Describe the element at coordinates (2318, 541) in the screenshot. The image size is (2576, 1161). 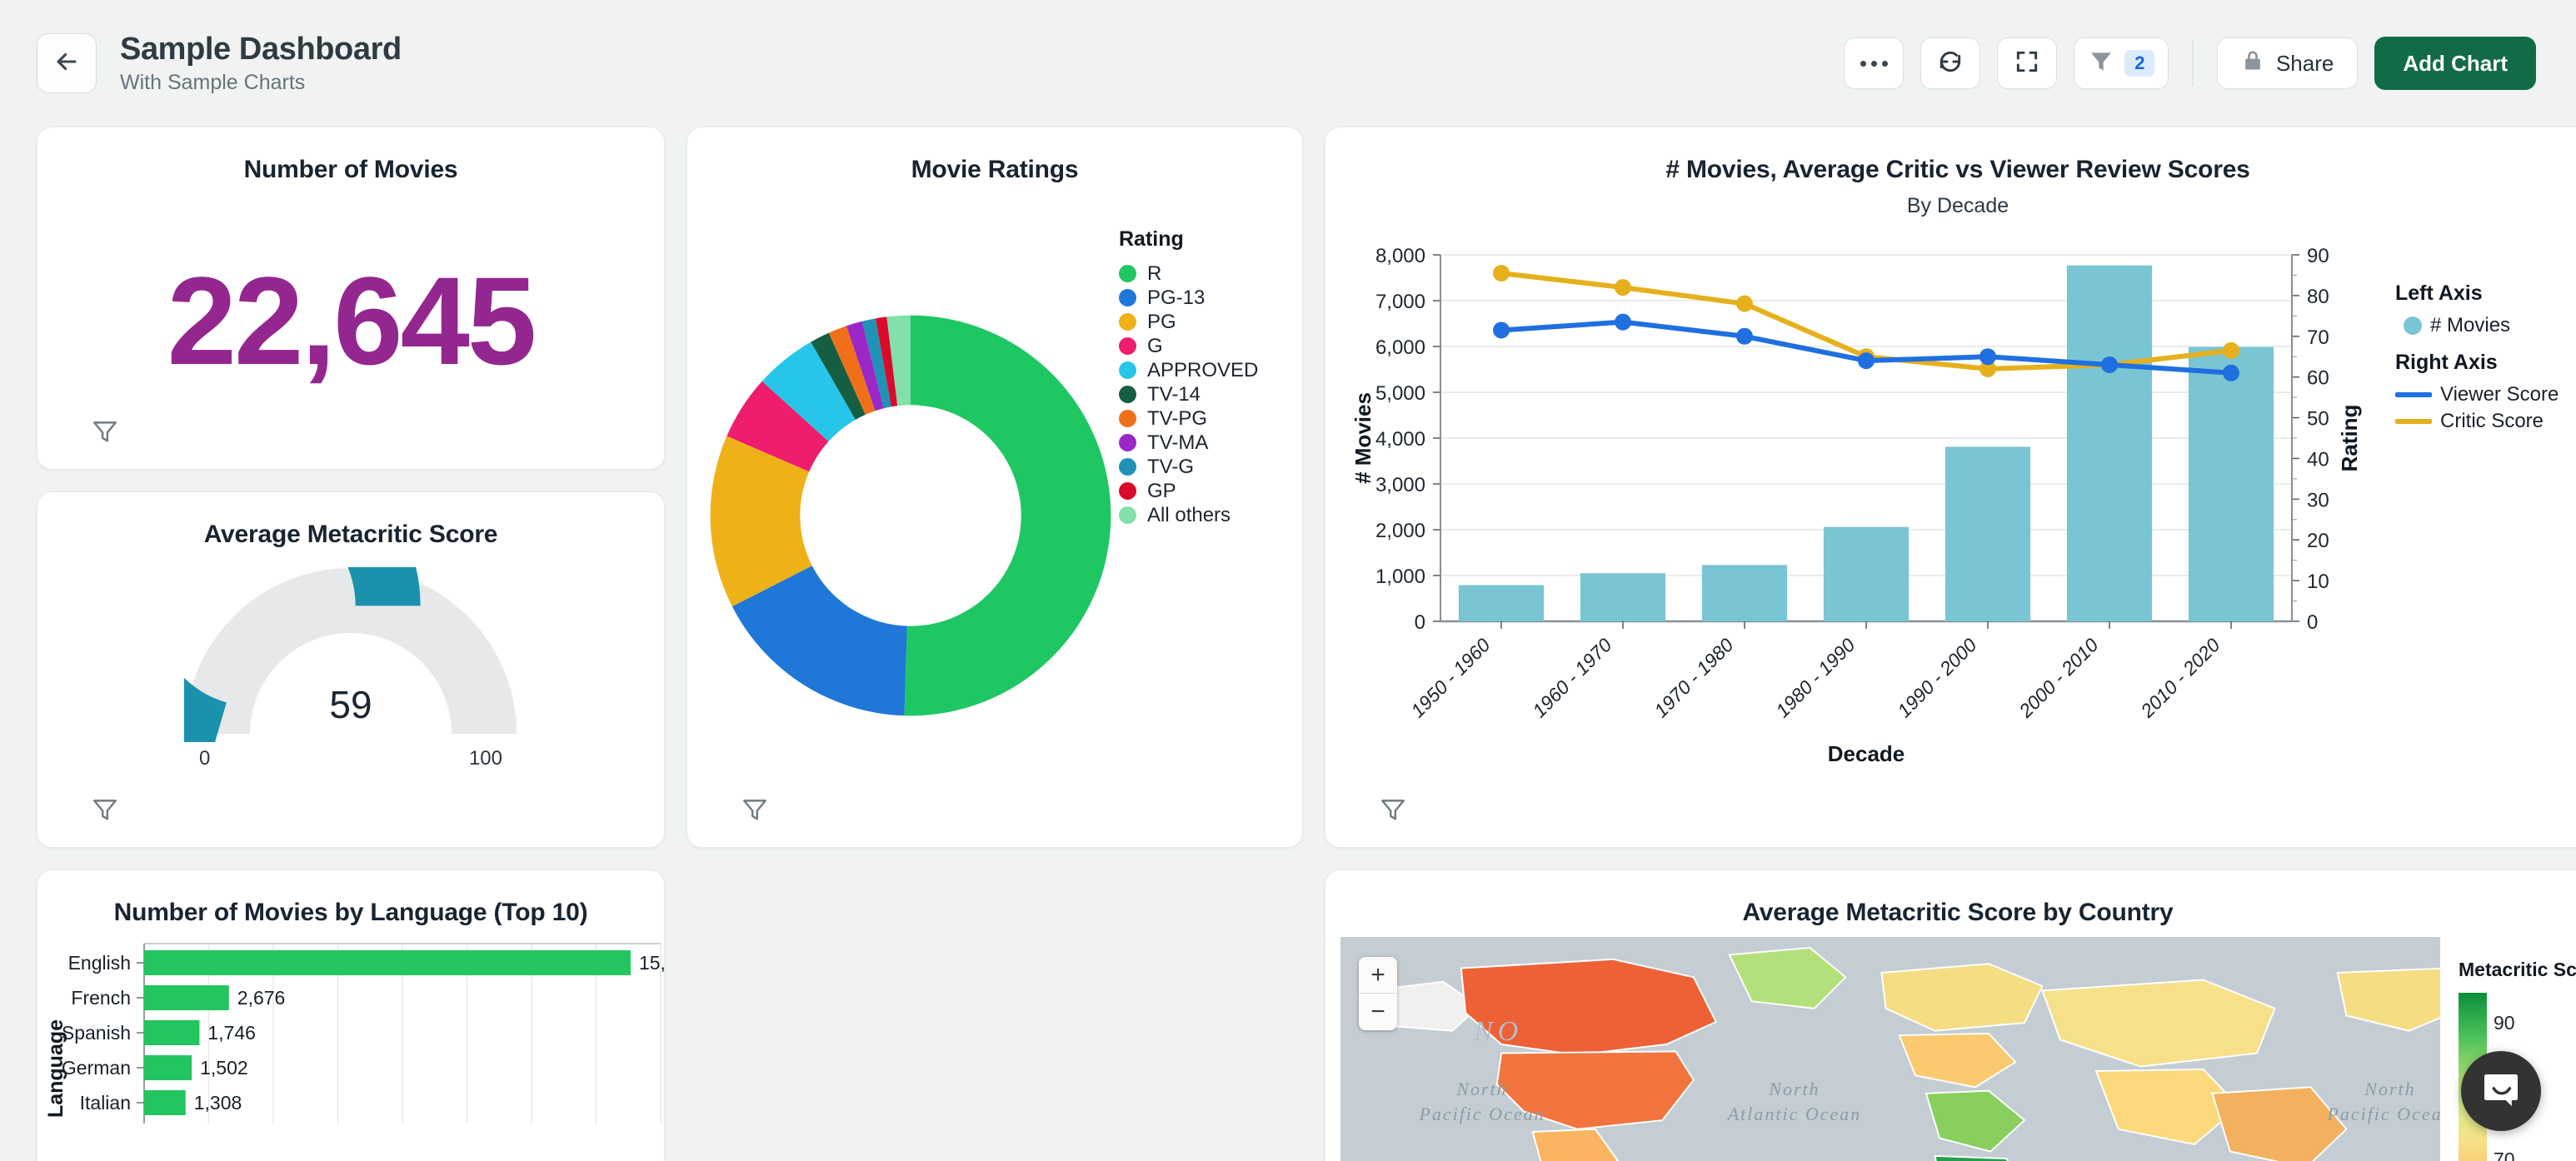
I see `svg-text: 20` at that location.